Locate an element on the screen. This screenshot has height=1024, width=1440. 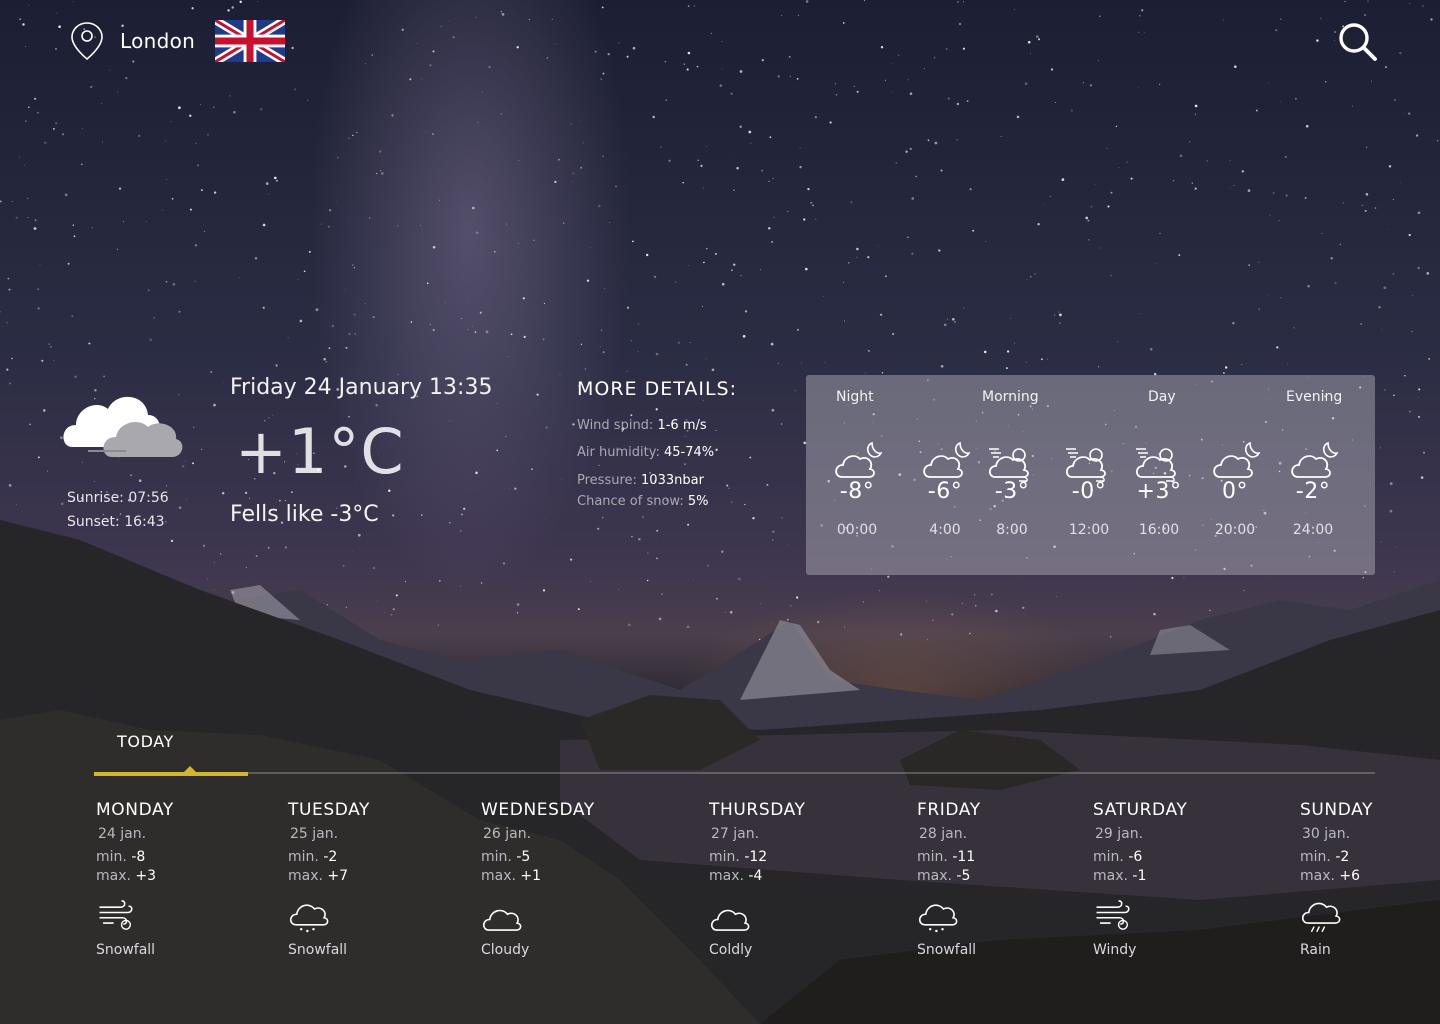
day-name: WEDNESDAY is located at coordinates (538, 810).